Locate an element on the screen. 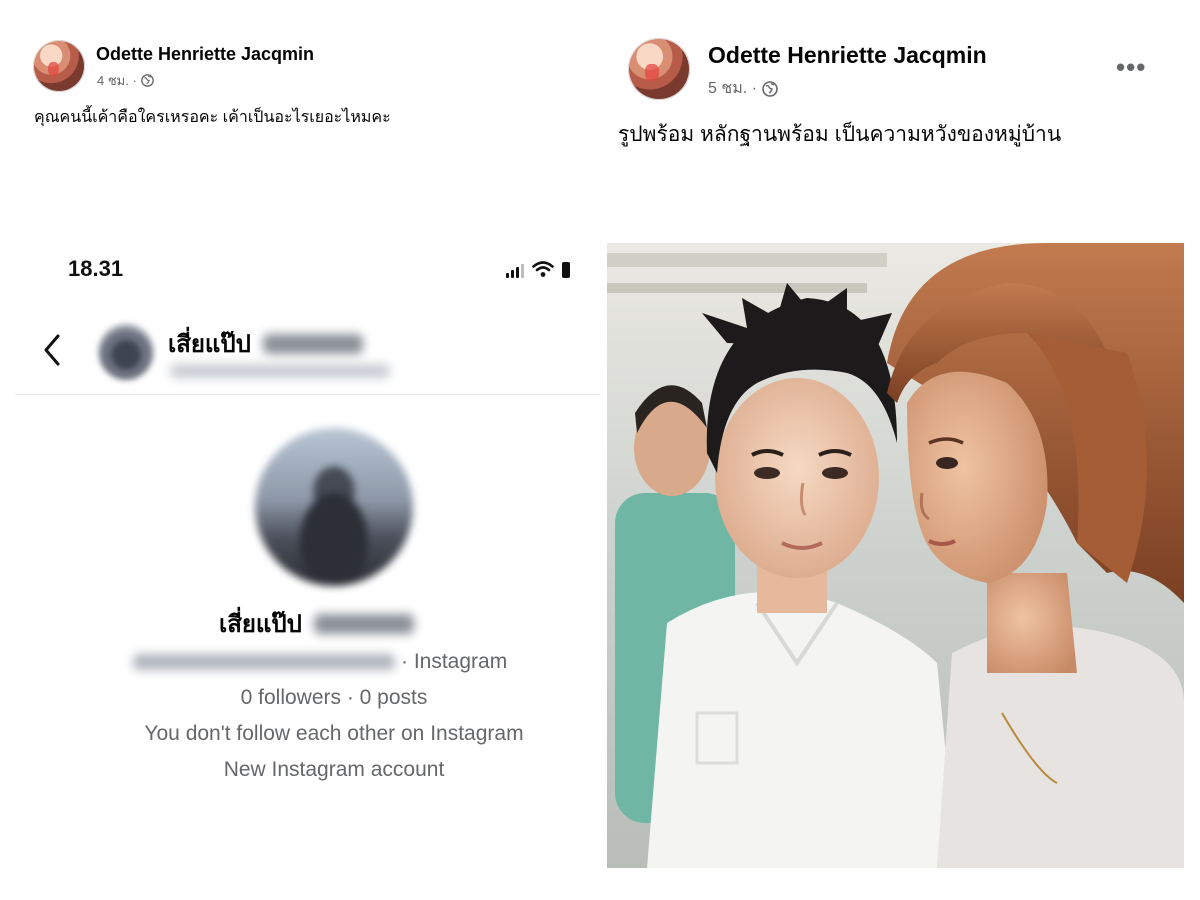  wifi-icon is located at coordinates (543, 269).